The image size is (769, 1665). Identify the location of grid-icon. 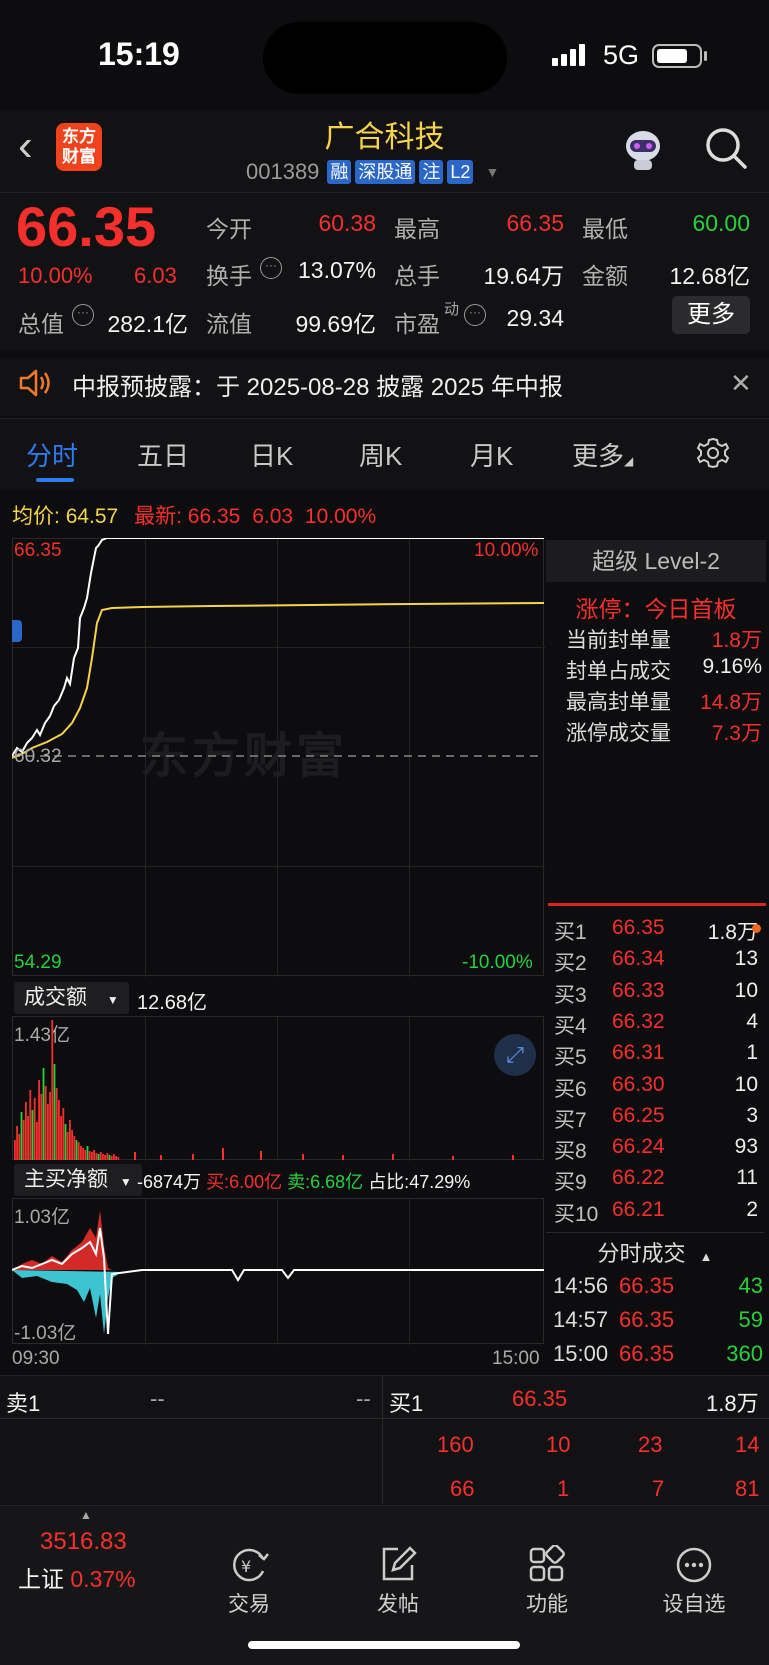
(547, 1563).